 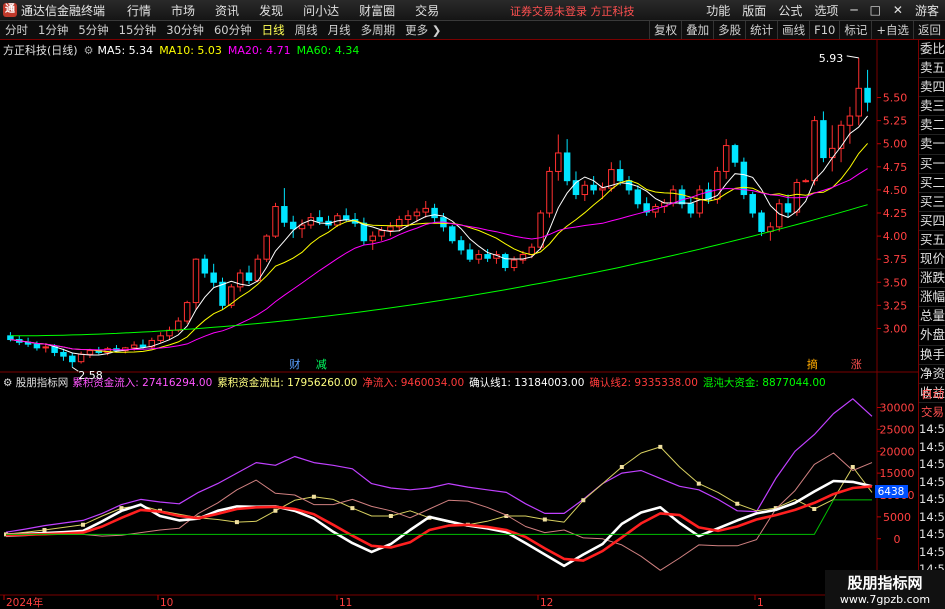 I want to click on event-marker: 减, so click(x=321, y=364).